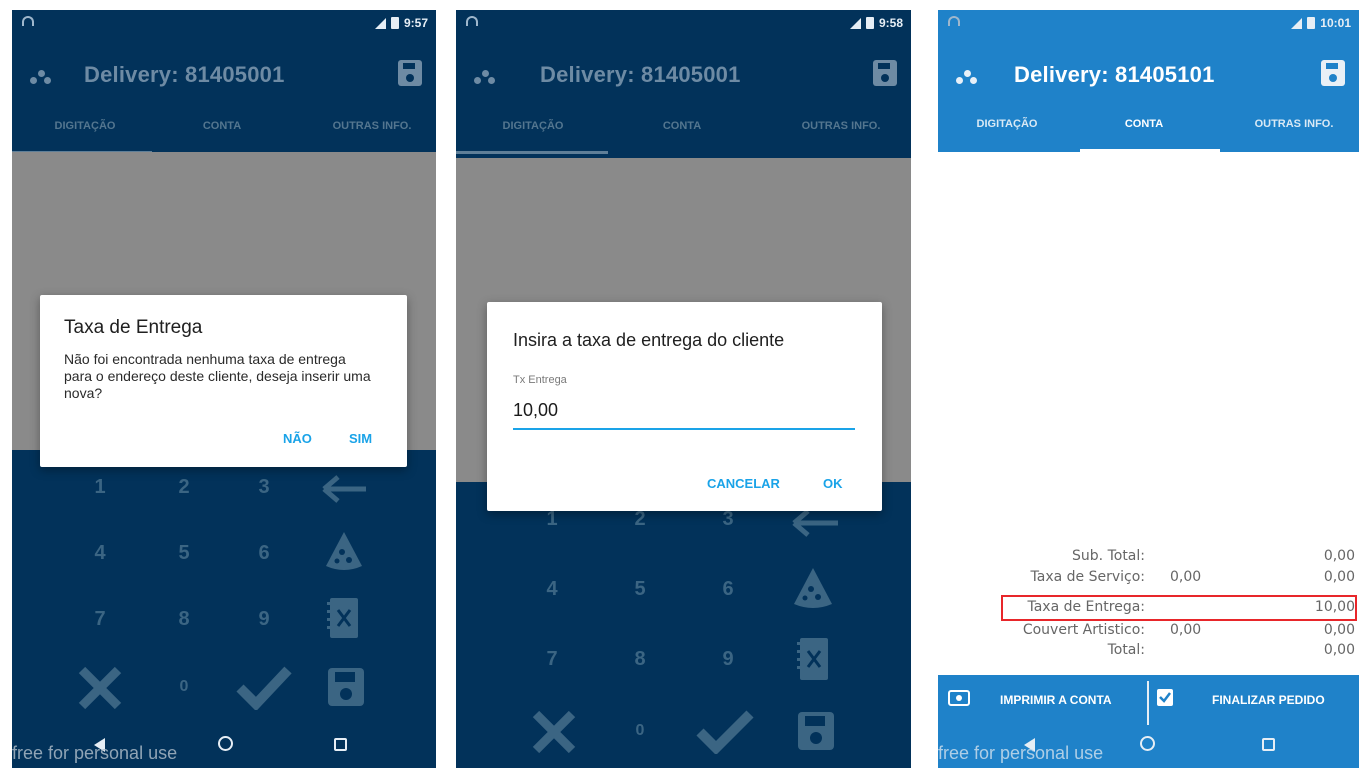 The height and width of the screenshot is (770, 1359). What do you see at coordinates (1311, 23) in the screenshot?
I see `battery-icon` at bounding box center [1311, 23].